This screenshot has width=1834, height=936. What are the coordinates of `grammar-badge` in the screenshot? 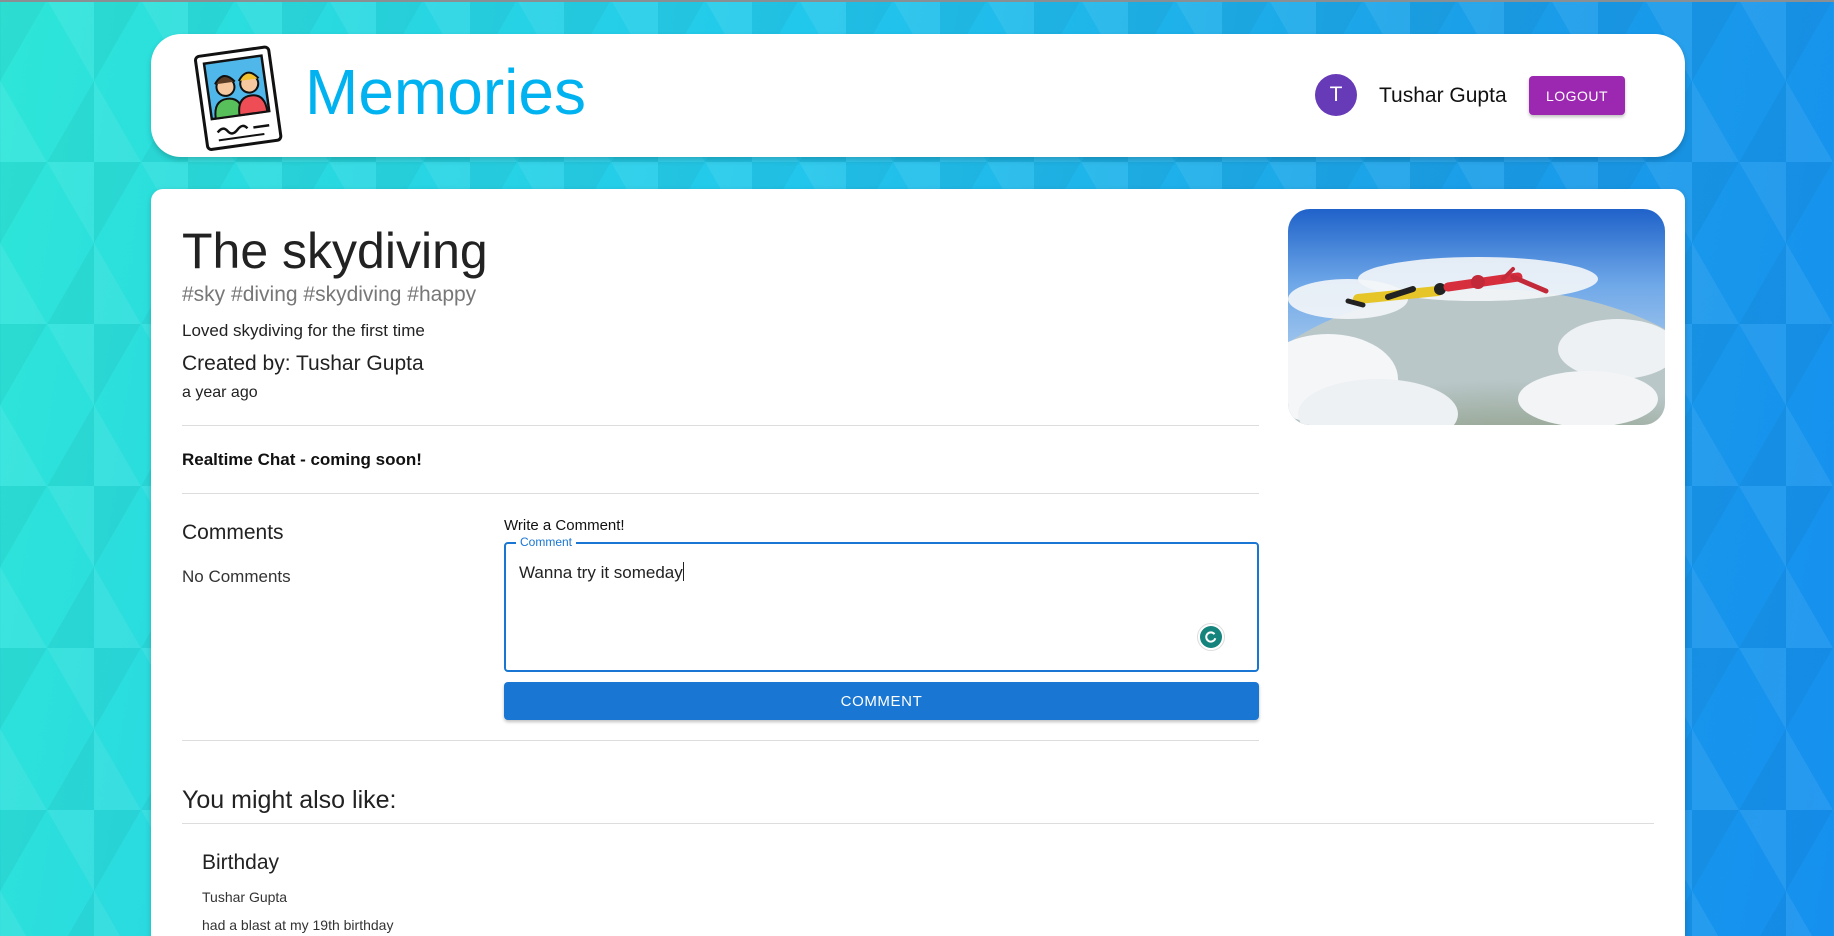 It's located at (1211, 637).